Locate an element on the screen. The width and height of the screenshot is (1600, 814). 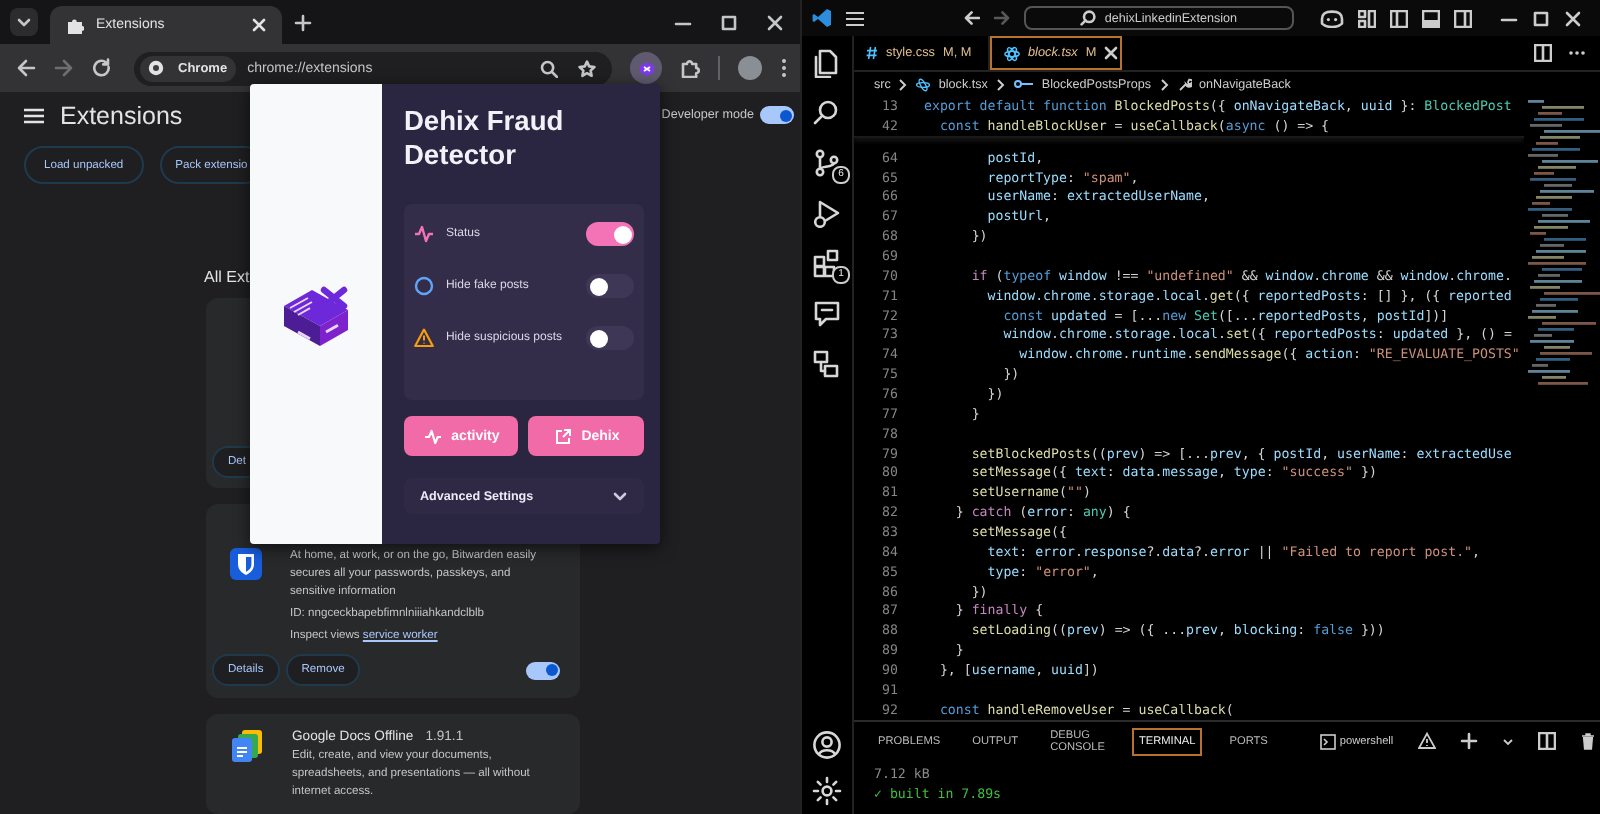
wrench-icon is located at coordinates (1184, 84).